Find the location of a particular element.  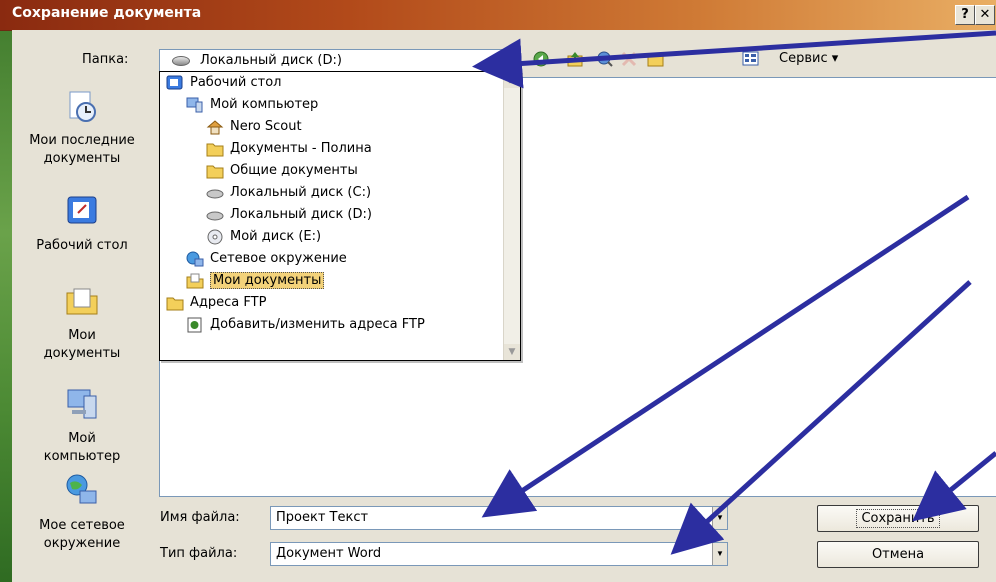

list-item-selected: Мои документы is located at coordinates (255, 281).